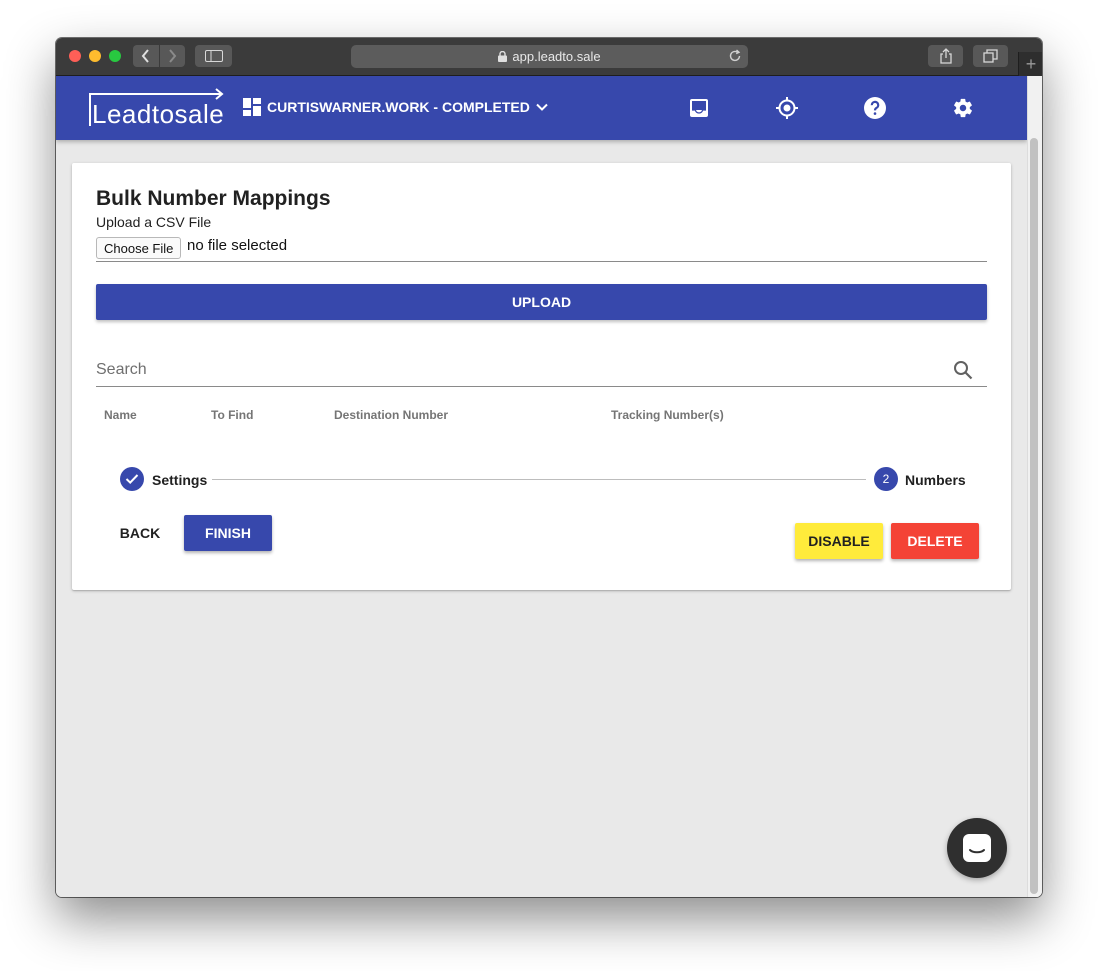 The image size is (1098, 971). What do you see at coordinates (139, 248) in the screenshot?
I see `choose-file-button: Choose File` at bounding box center [139, 248].